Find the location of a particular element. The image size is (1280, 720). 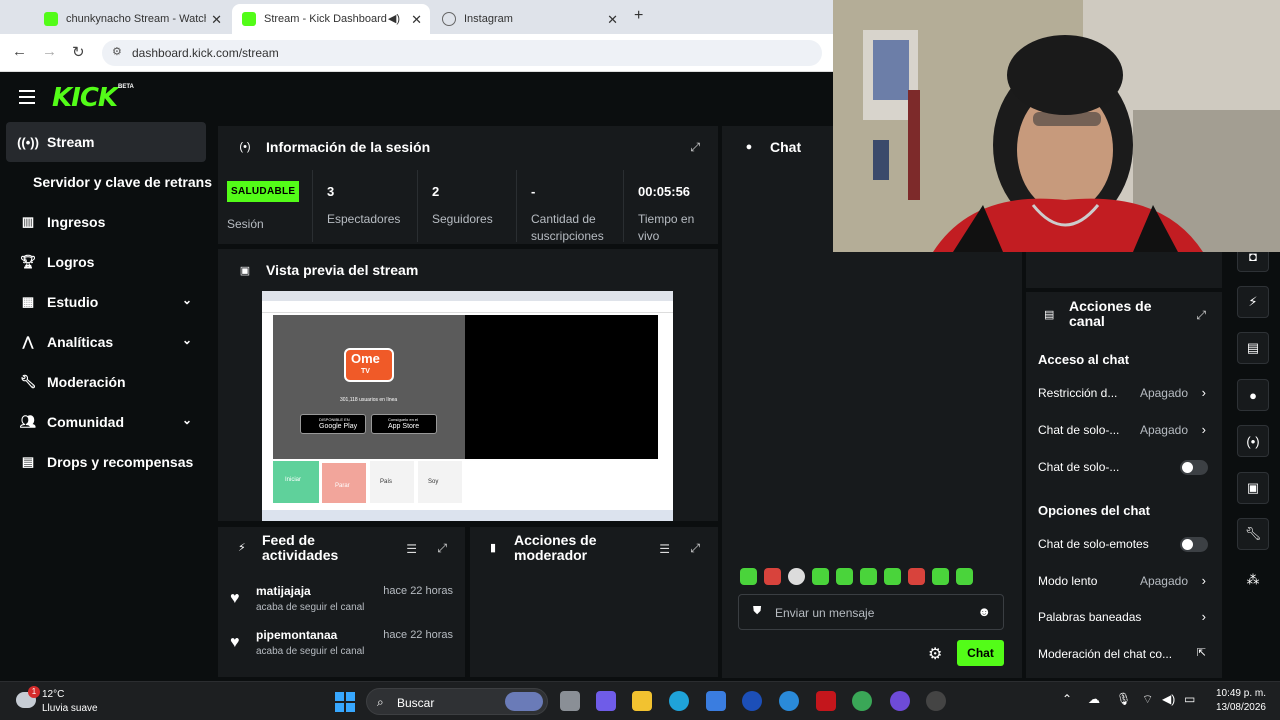

row-banned-words: Palabras baneadas › is located at coordinates (1124, 618).